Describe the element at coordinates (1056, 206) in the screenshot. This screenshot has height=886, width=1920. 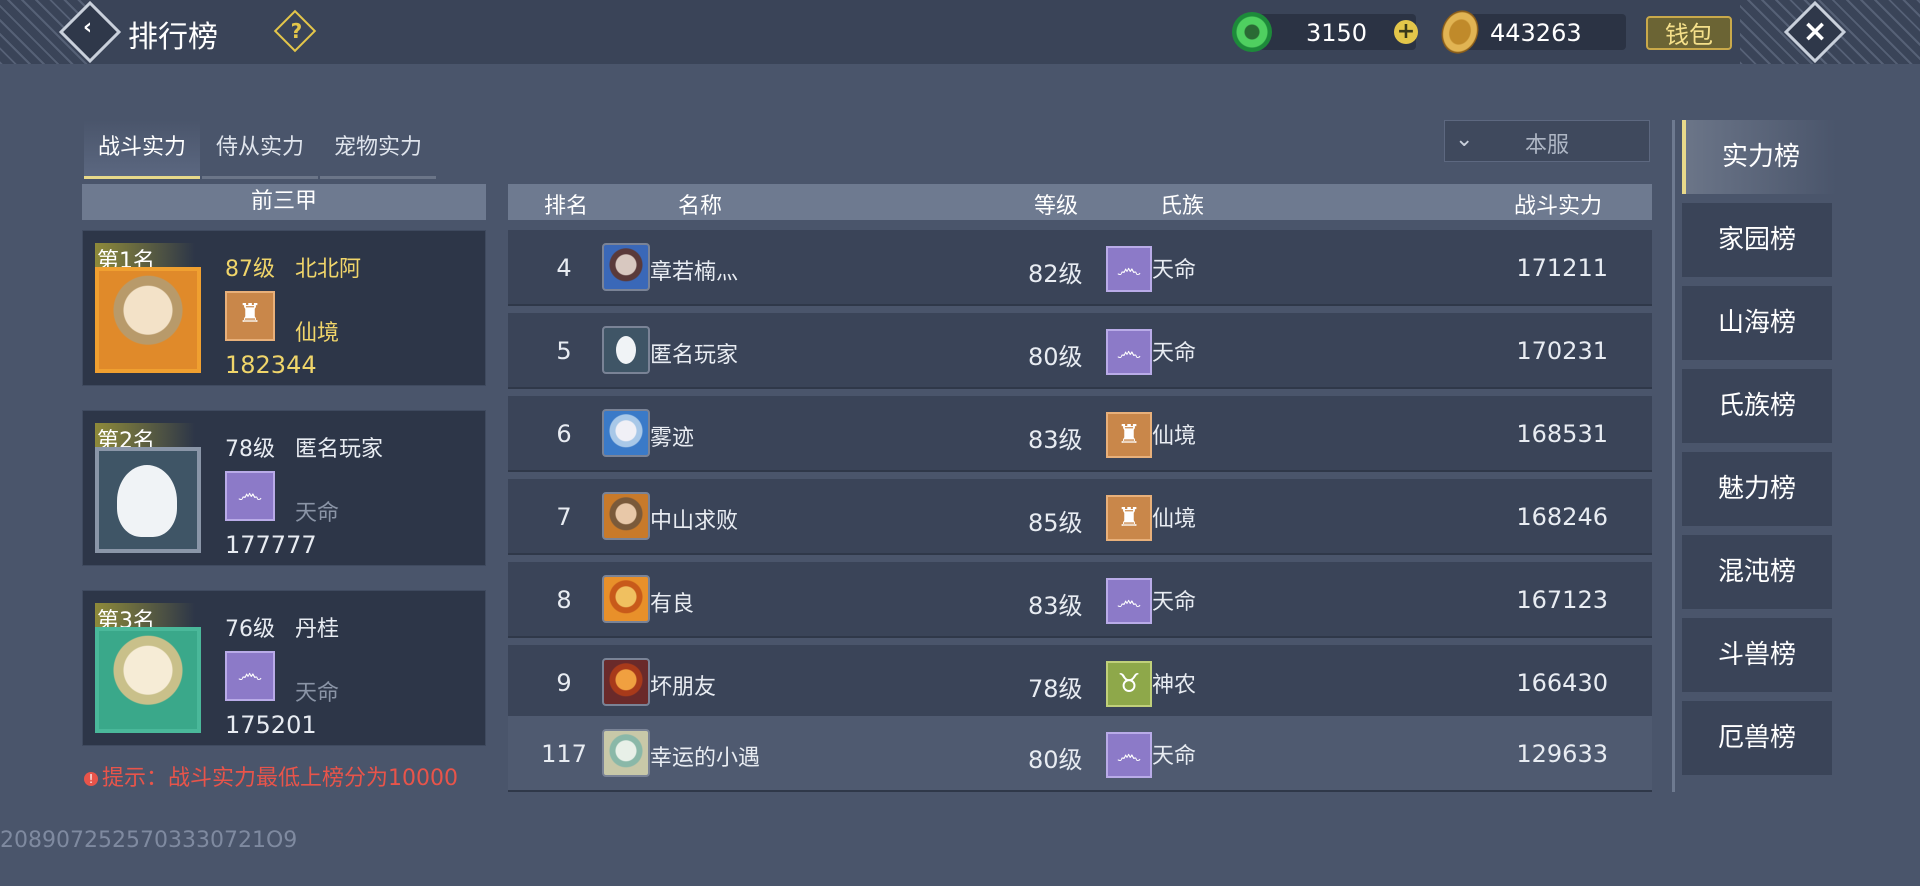
I see `col-level: 等级` at that location.